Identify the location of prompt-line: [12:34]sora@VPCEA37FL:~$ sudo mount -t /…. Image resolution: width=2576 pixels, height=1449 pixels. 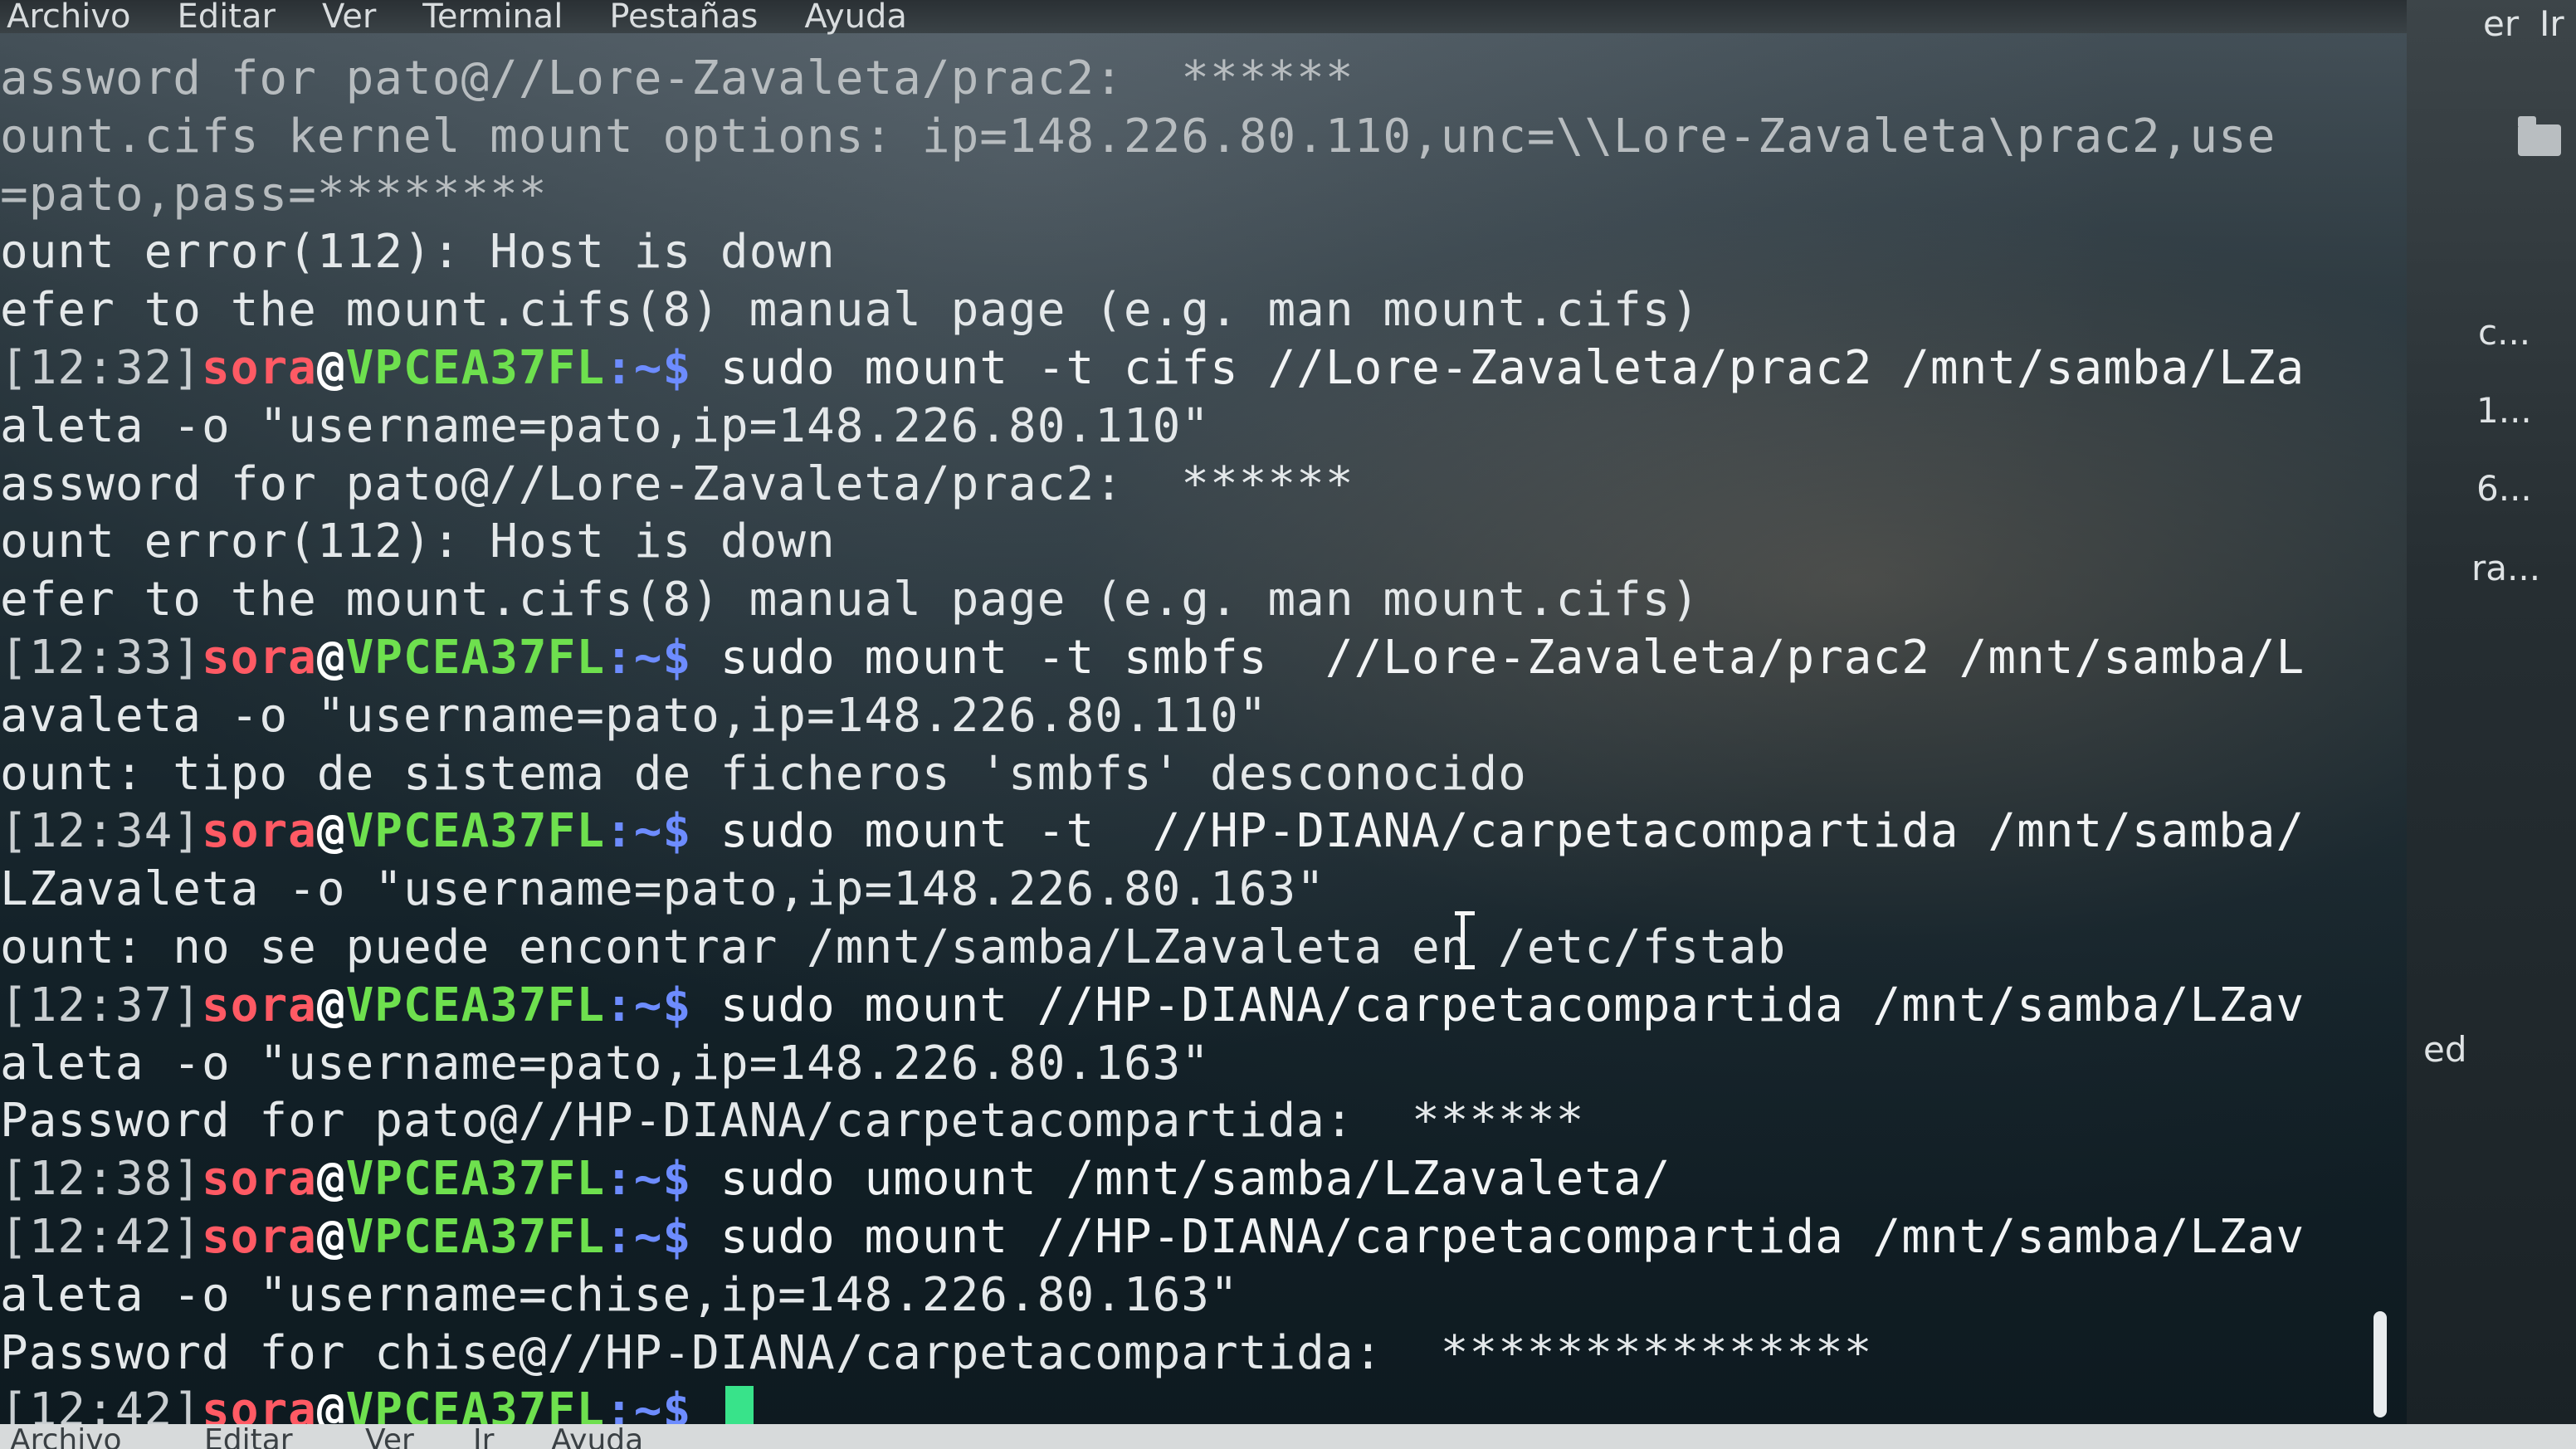
(1152, 832).